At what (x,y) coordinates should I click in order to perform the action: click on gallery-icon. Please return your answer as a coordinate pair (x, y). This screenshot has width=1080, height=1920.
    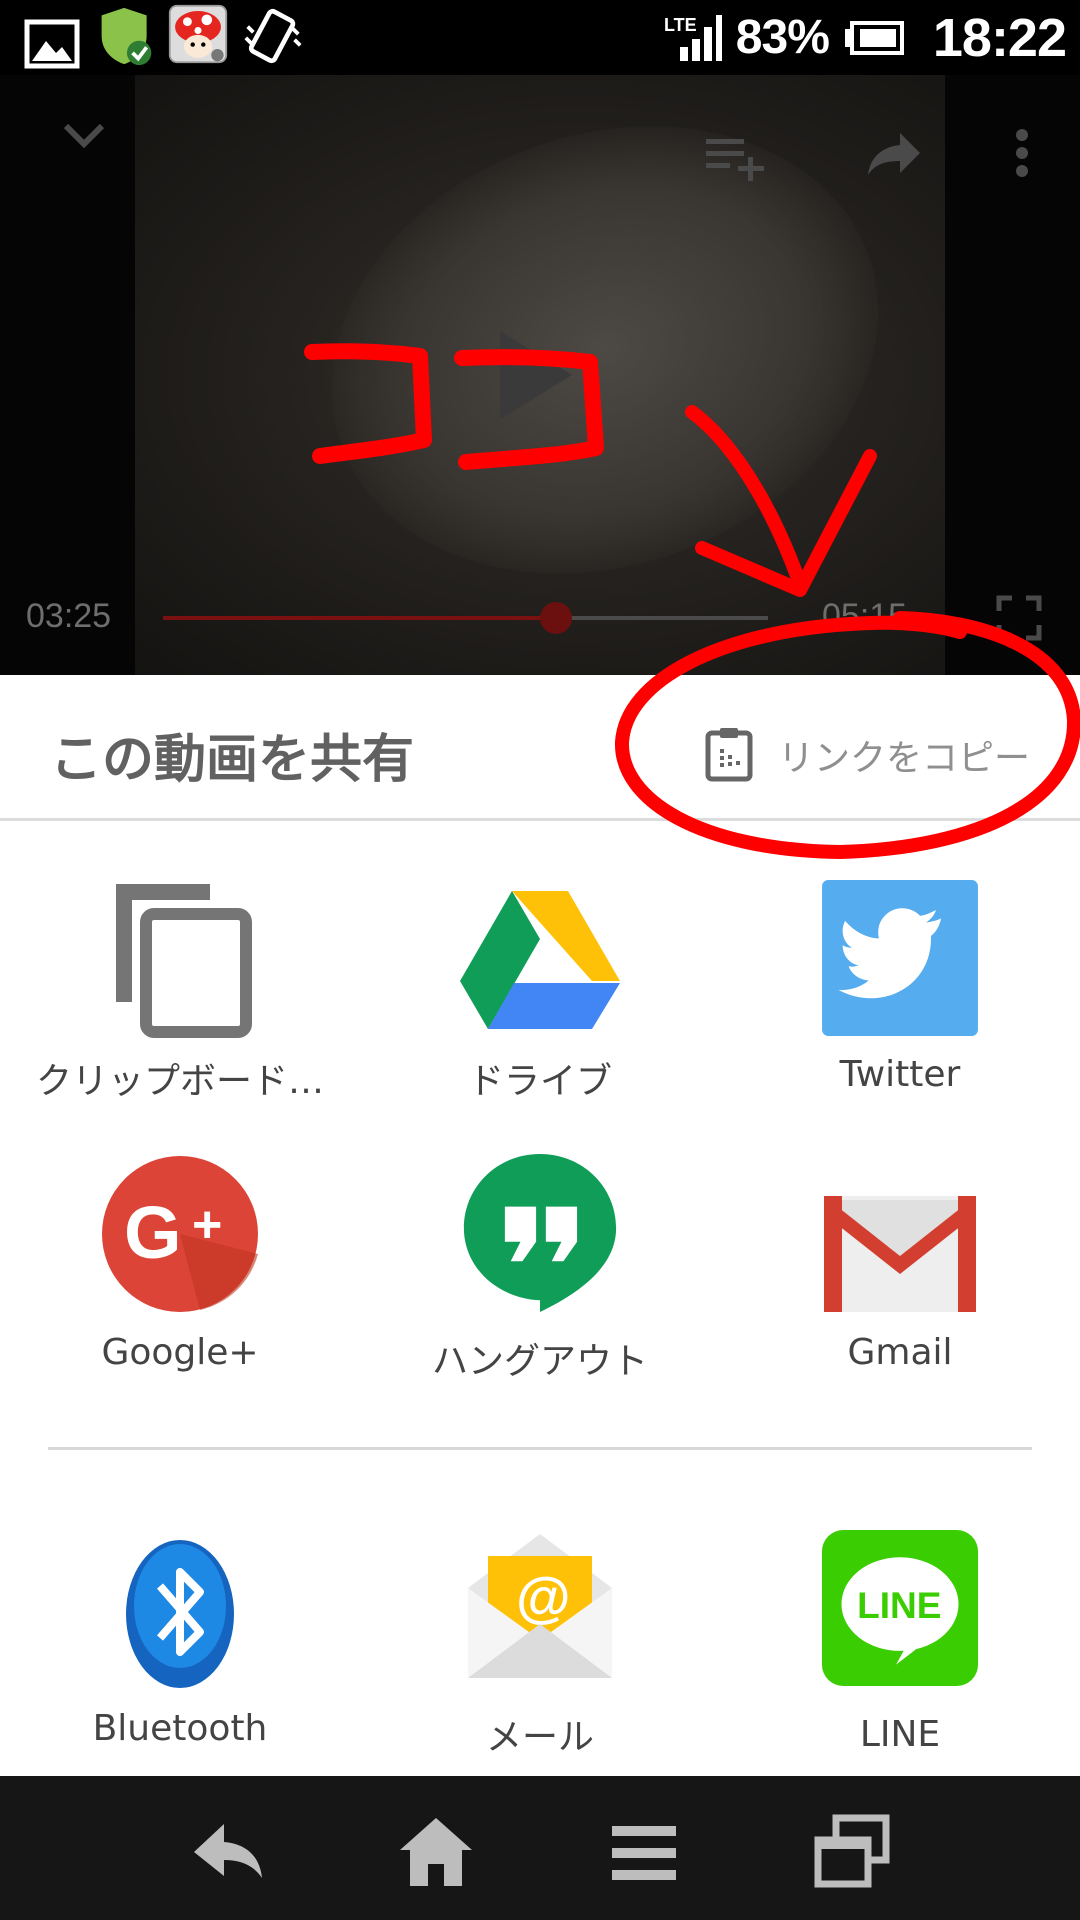
    Looking at the image, I should click on (52, 44).